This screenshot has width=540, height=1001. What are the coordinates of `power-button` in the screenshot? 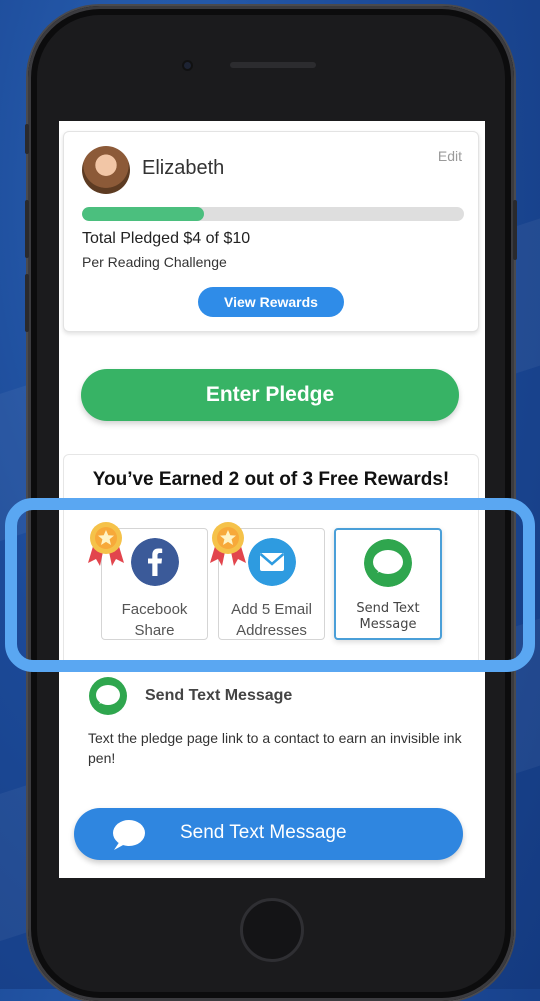 It's located at (515, 230).